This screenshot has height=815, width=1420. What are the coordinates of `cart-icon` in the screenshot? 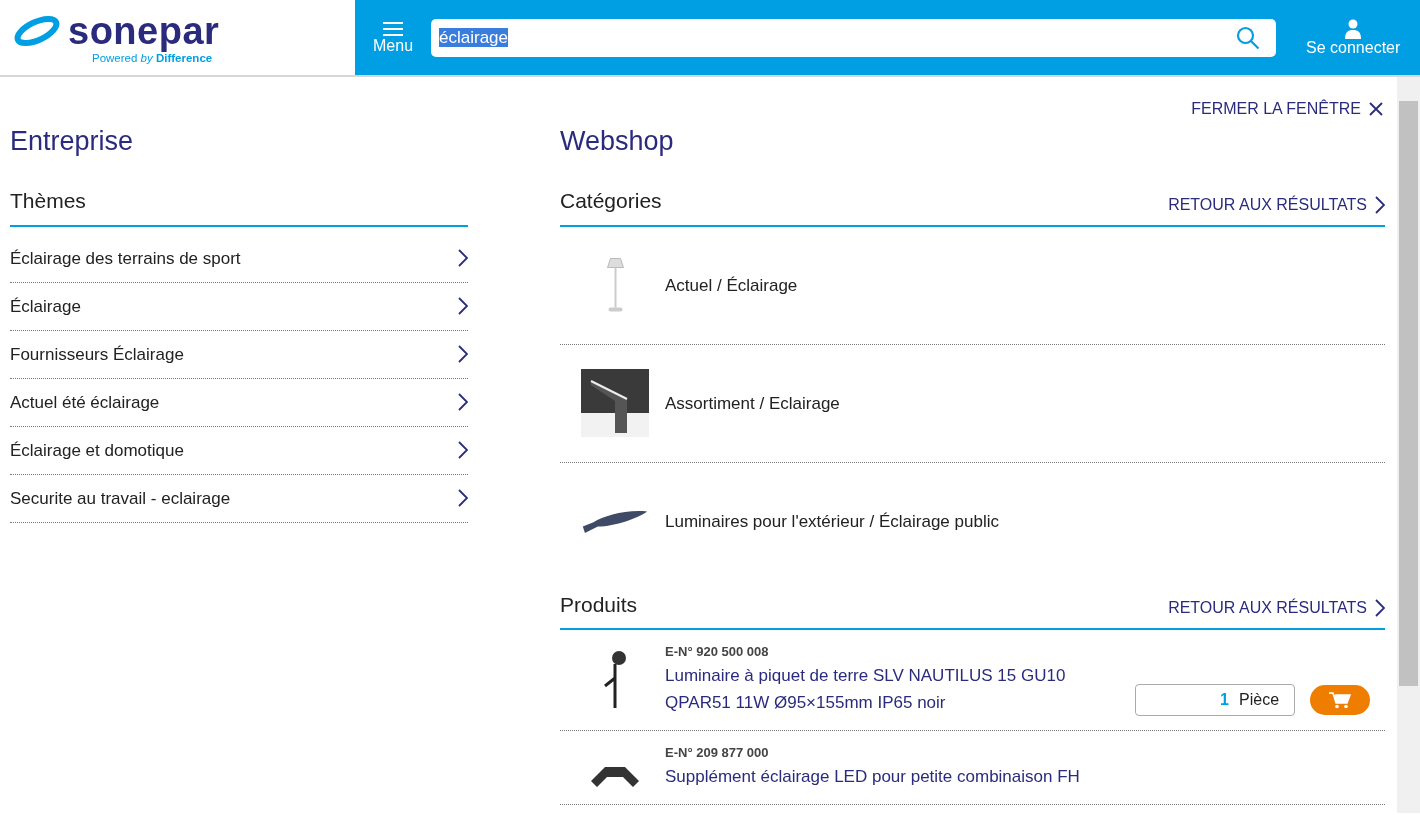 It's located at (1340, 700).